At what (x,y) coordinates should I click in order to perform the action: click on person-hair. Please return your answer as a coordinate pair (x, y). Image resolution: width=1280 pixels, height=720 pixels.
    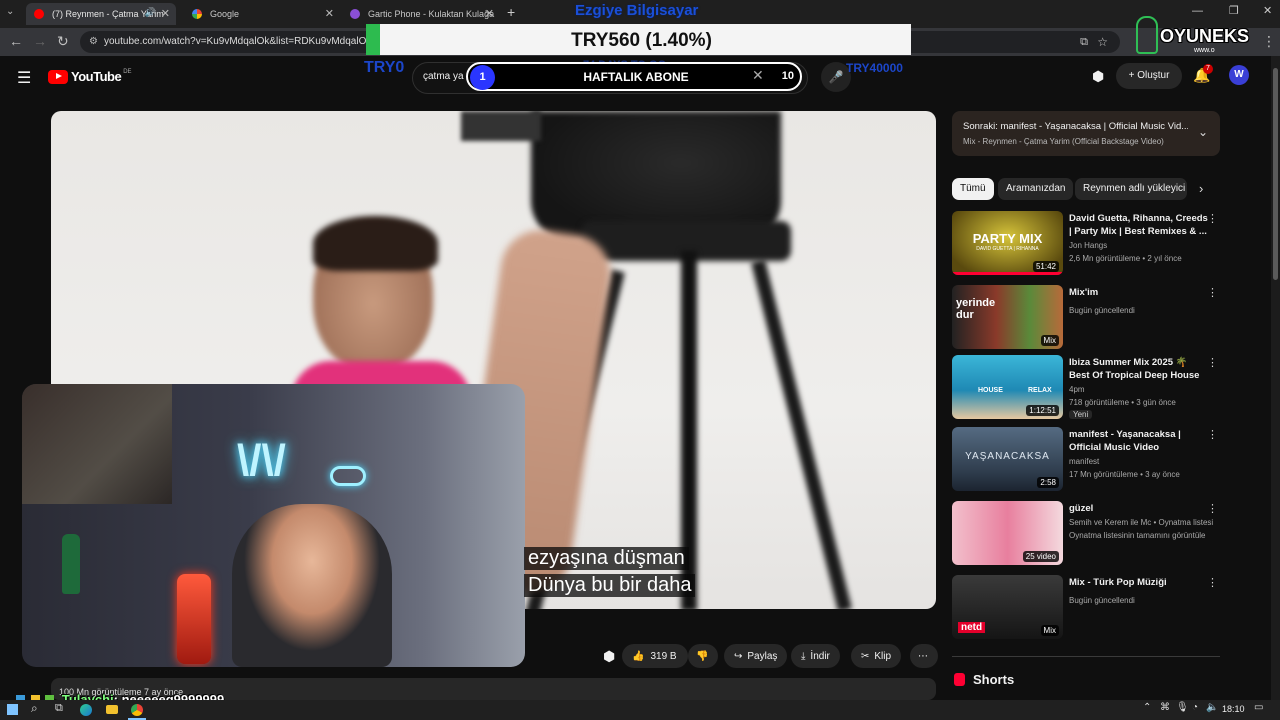
    Looking at the image, I should click on (375, 243).